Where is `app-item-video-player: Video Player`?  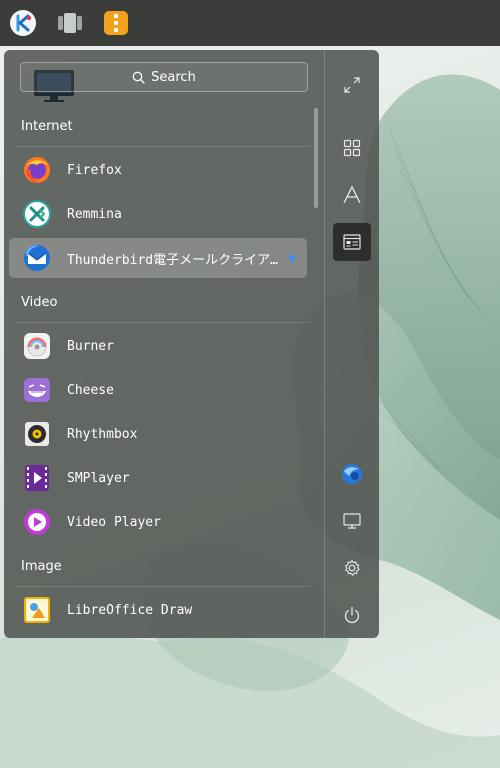
app-item-video-player: Video Player is located at coordinates (158, 522).